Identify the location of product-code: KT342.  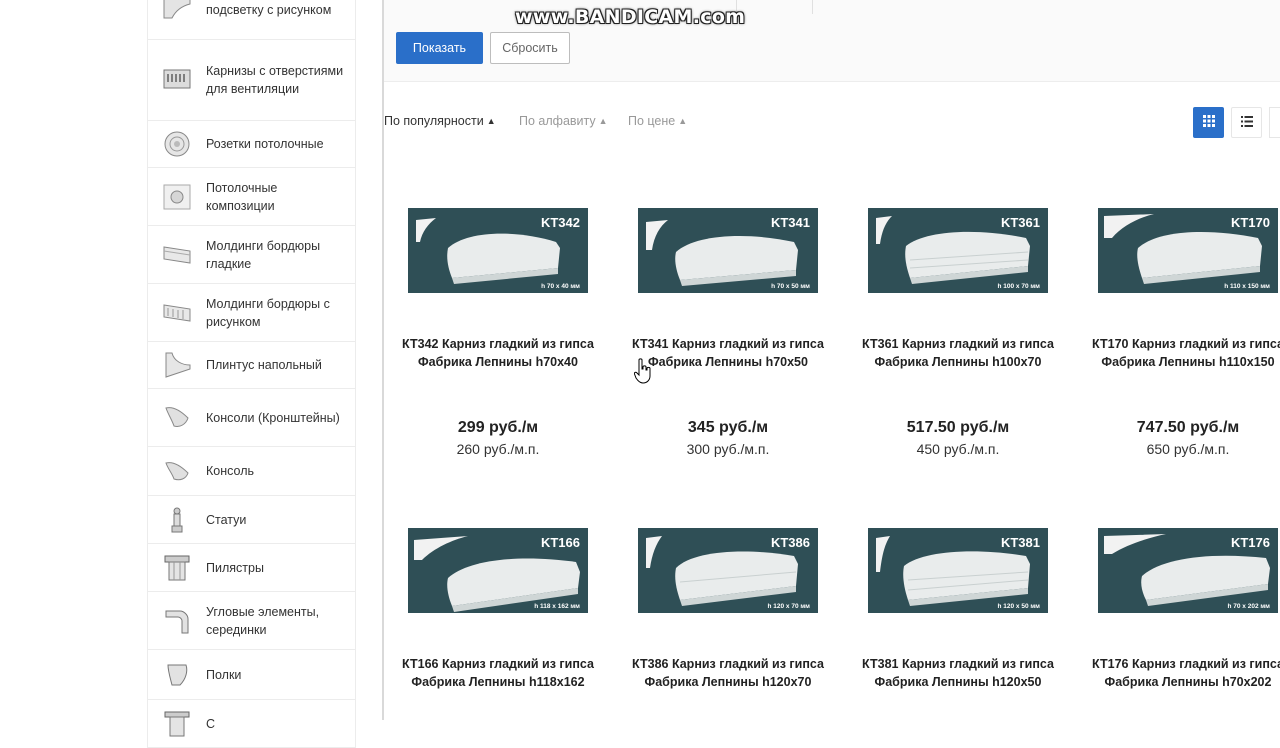
(560, 222).